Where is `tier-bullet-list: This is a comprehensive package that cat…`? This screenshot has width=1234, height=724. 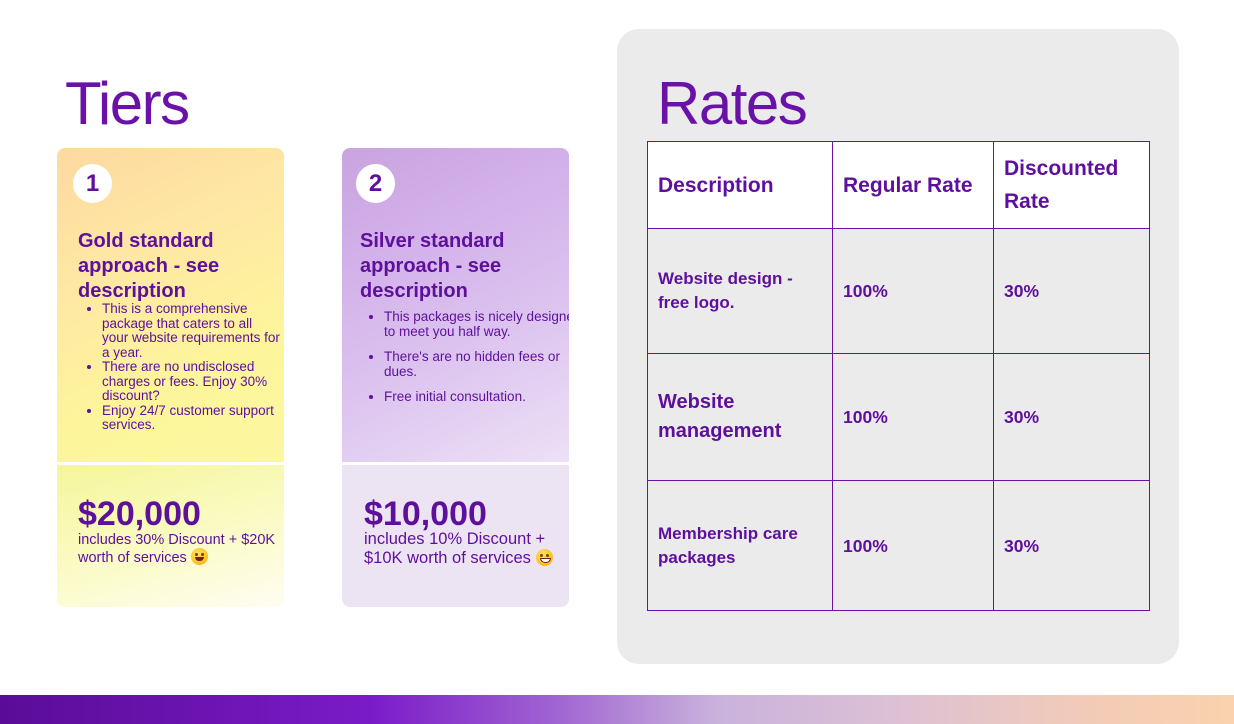
tier-bullet-list: This is a comprehensive package that cat… is located at coordinates (180, 367).